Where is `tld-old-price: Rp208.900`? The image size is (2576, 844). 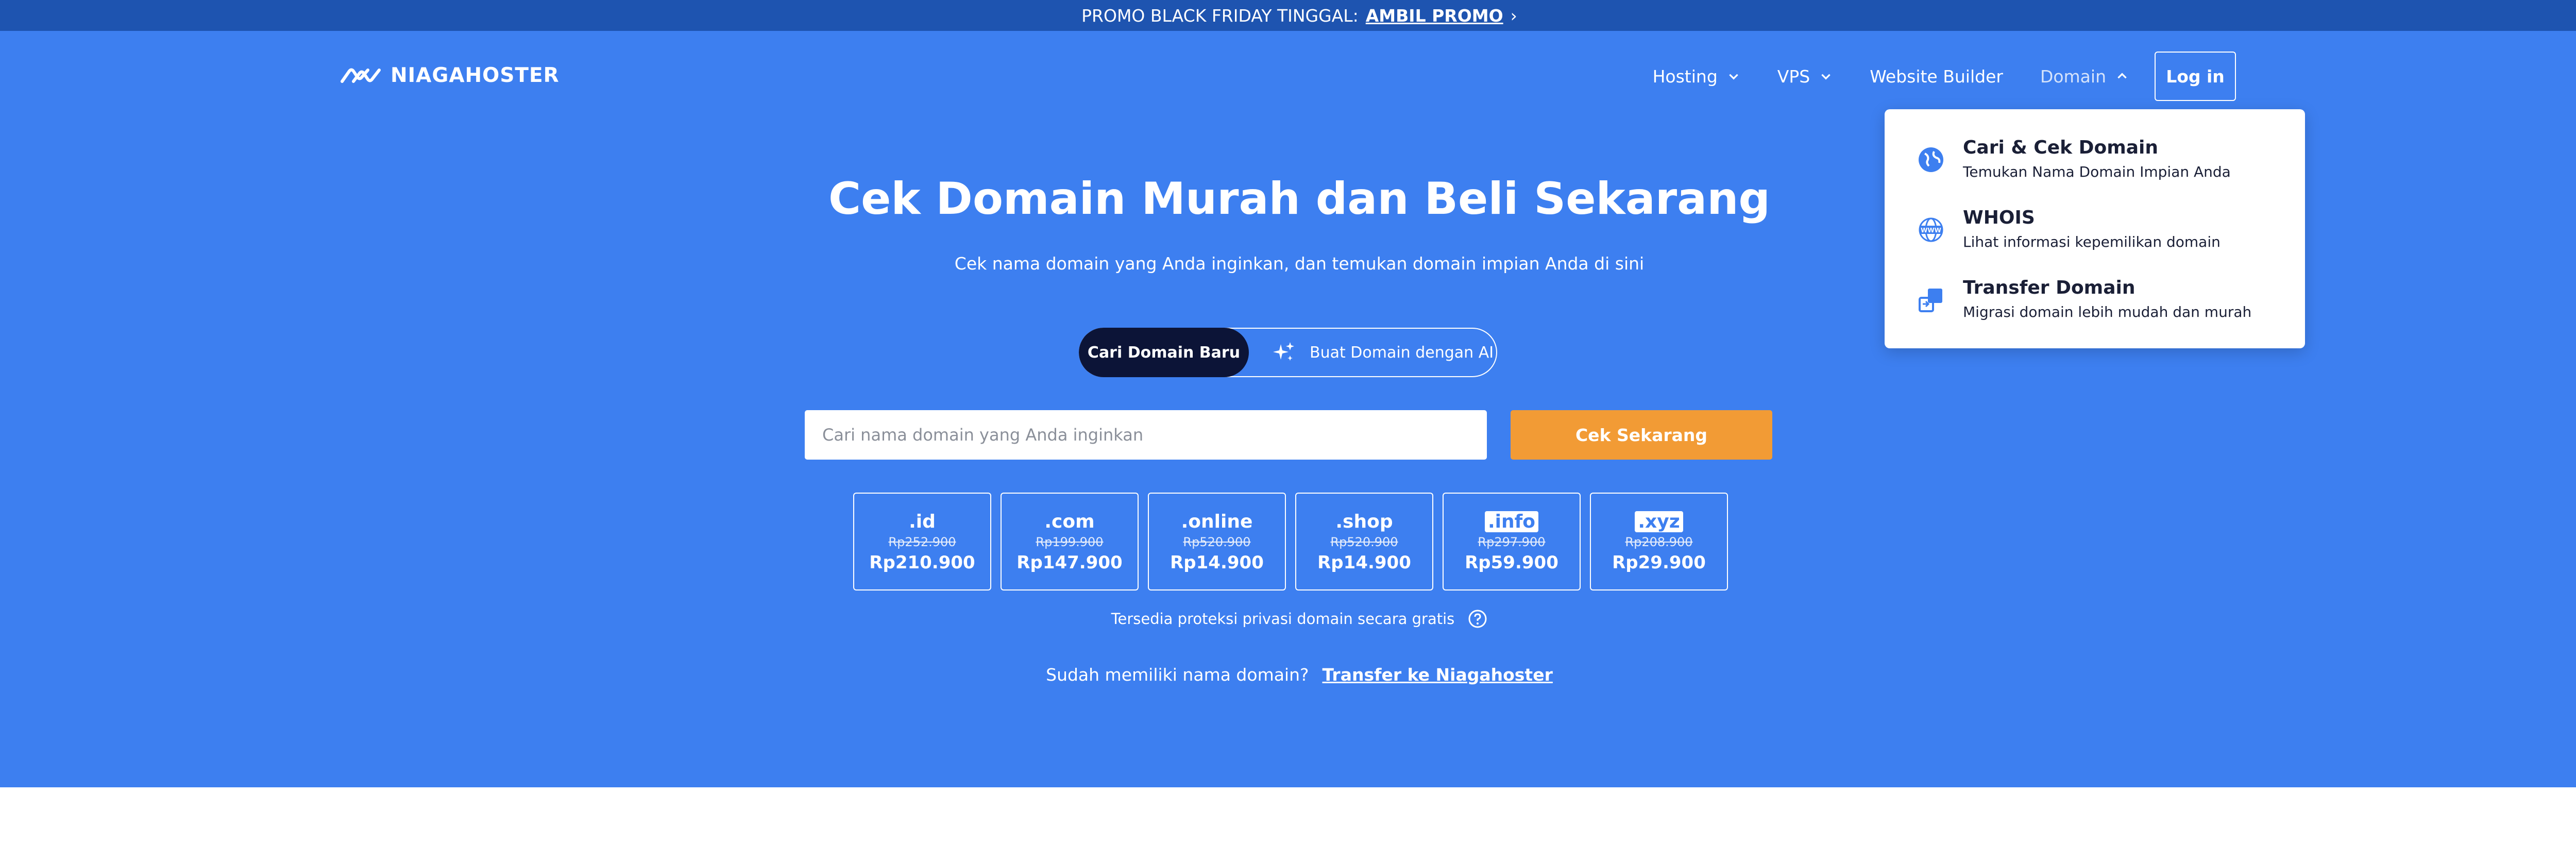 tld-old-price: Rp208.900 is located at coordinates (1659, 542).